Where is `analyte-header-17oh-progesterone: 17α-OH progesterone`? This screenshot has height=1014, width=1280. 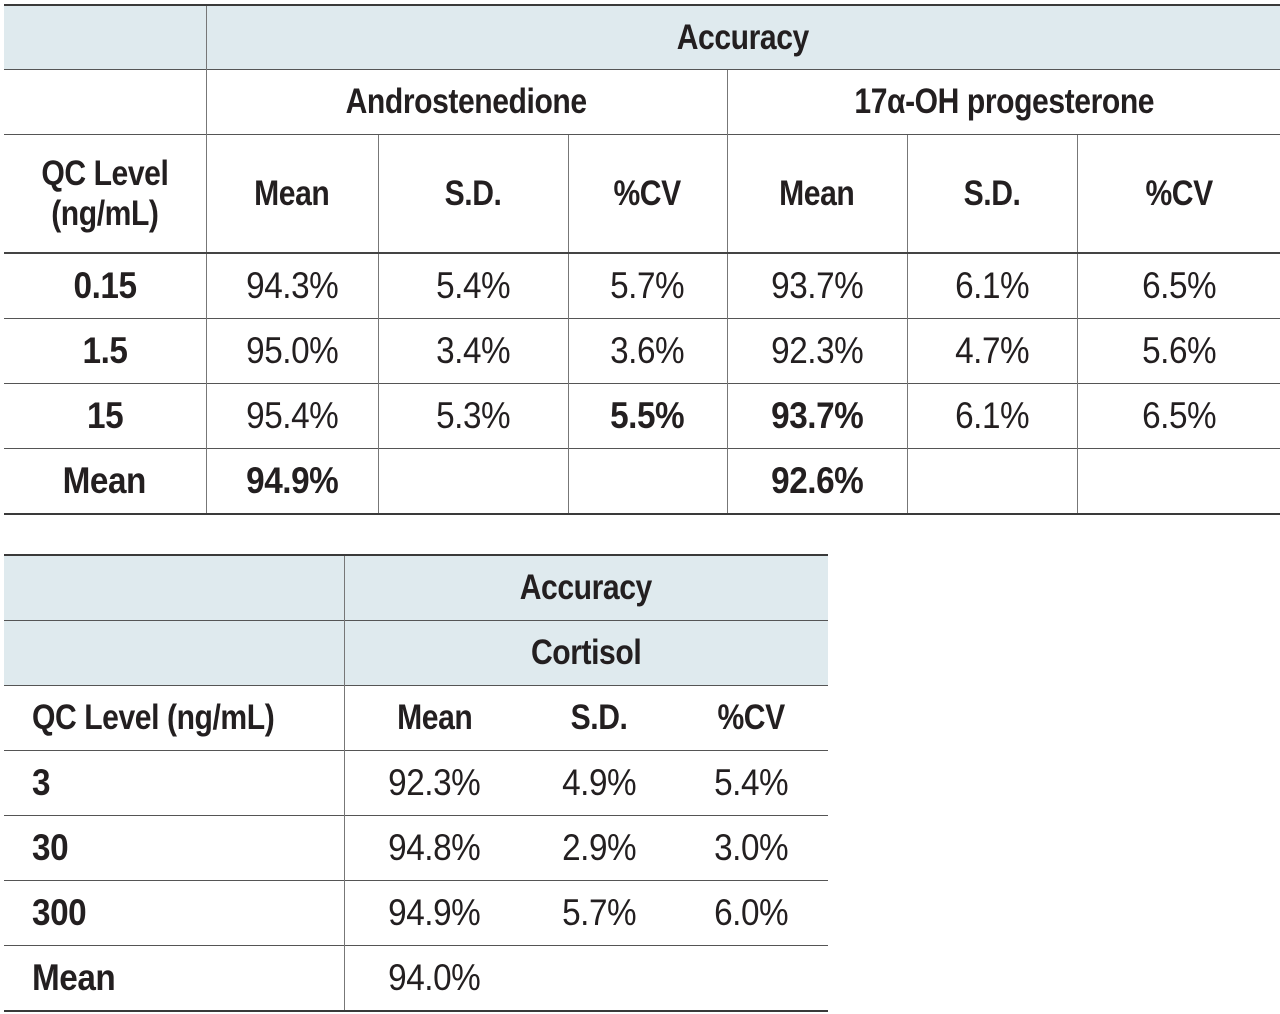 analyte-header-17oh-progesterone: 17α-OH progesterone is located at coordinates (1003, 102).